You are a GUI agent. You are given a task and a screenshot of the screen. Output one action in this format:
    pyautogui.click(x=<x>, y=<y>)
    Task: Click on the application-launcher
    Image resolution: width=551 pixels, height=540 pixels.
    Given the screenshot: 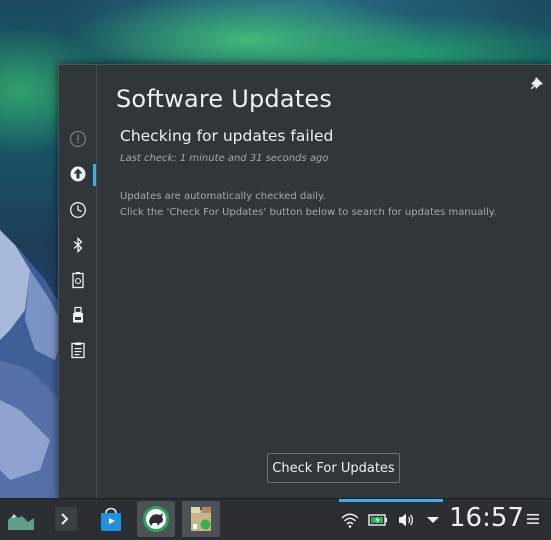 What is the action you would take?
    pyautogui.click(x=21, y=519)
    